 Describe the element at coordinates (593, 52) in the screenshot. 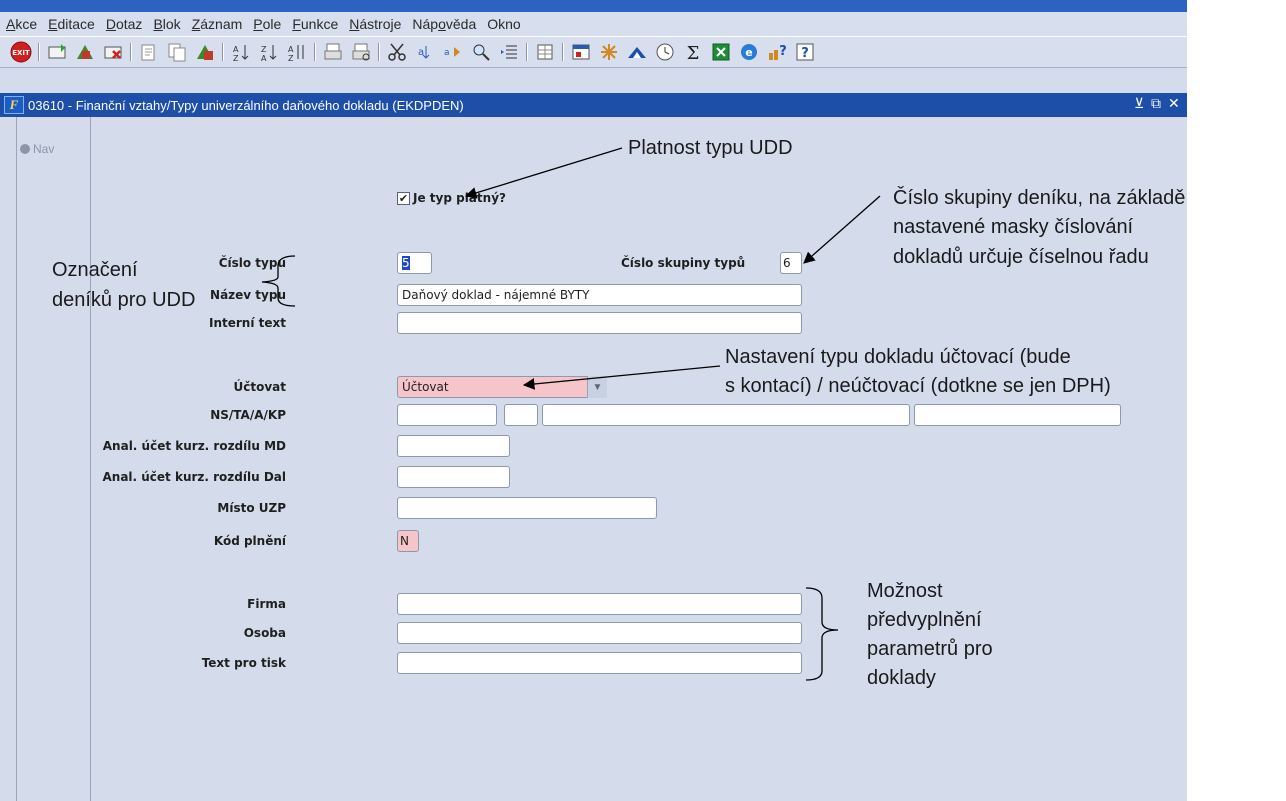

I see `toolbar: EXIT AZ ZA AZ a a Σ e ? ?` at that location.